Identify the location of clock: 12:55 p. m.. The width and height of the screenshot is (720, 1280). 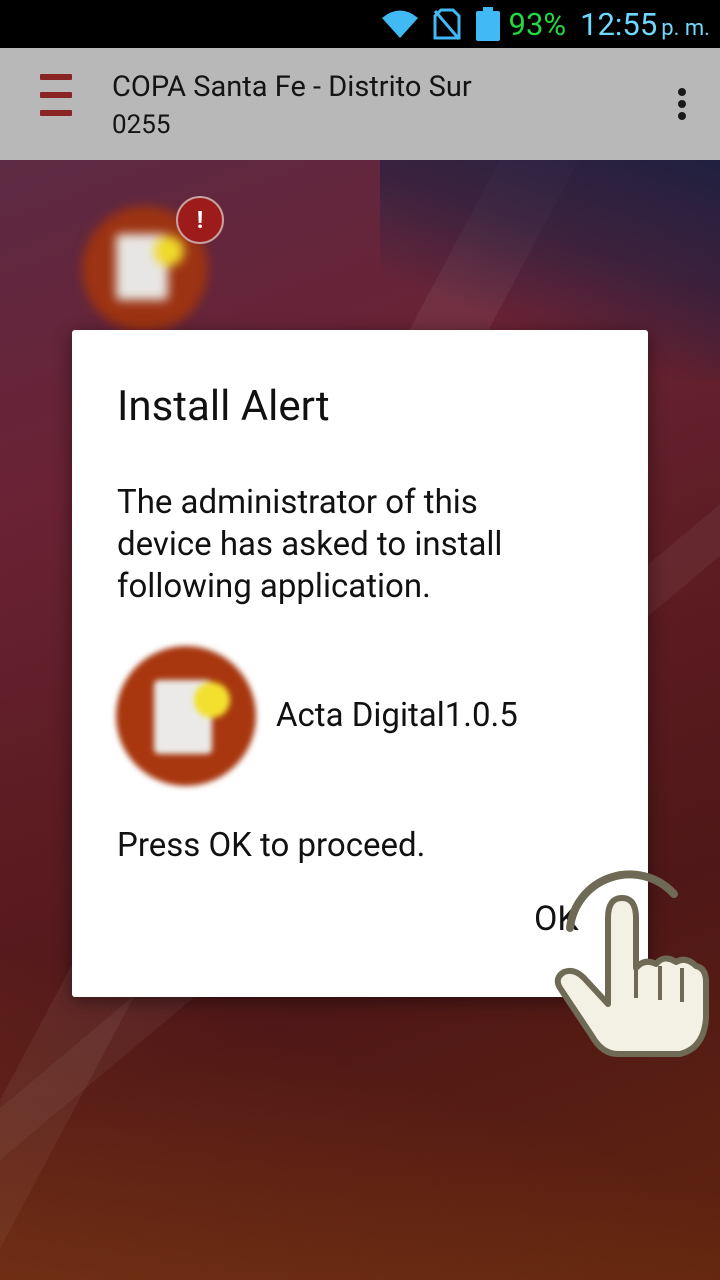
(645, 24).